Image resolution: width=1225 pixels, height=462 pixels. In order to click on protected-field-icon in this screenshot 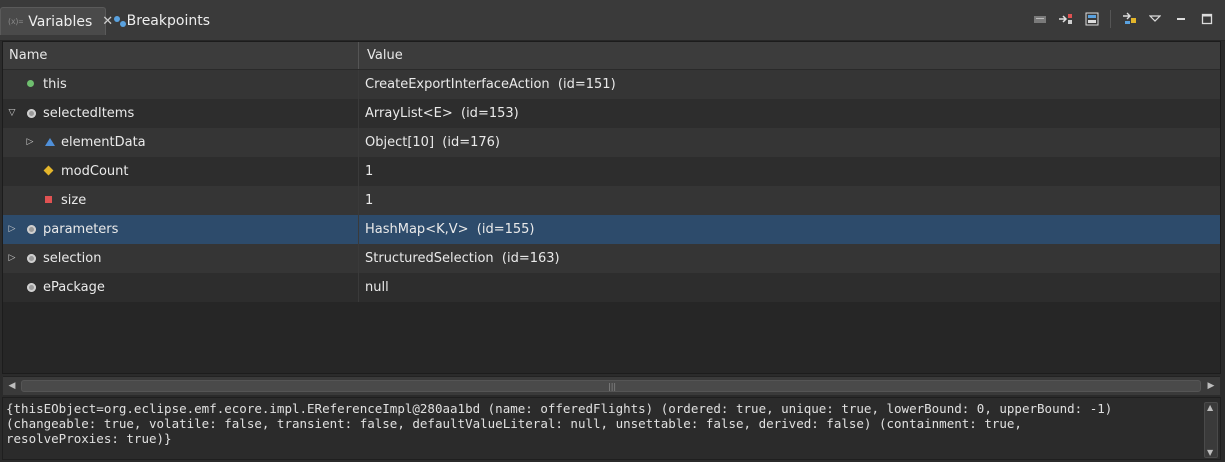, I will do `click(50, 142)`.